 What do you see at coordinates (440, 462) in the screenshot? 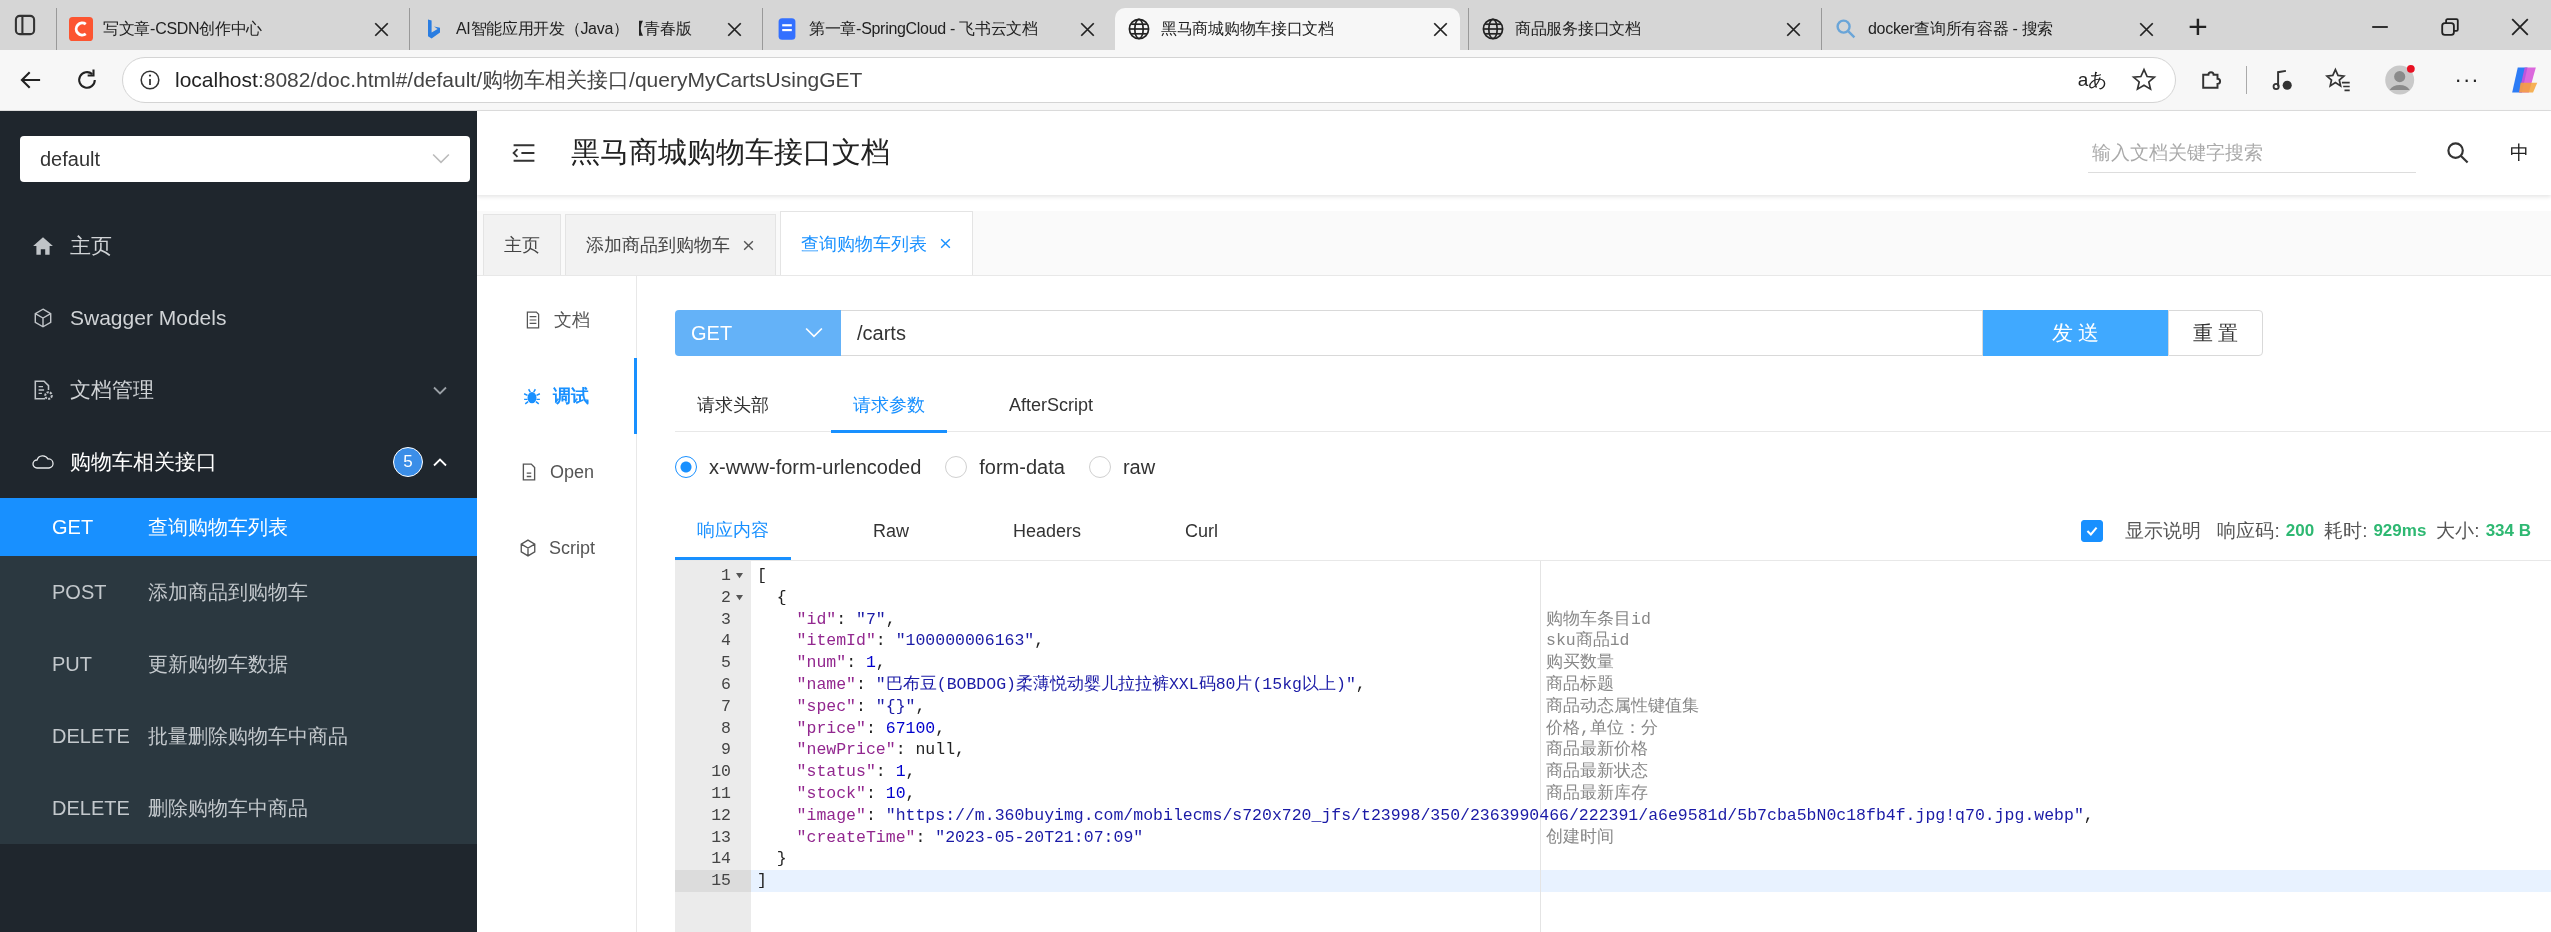
I see `chevron-up-icon` at bounding box center [440, 462].